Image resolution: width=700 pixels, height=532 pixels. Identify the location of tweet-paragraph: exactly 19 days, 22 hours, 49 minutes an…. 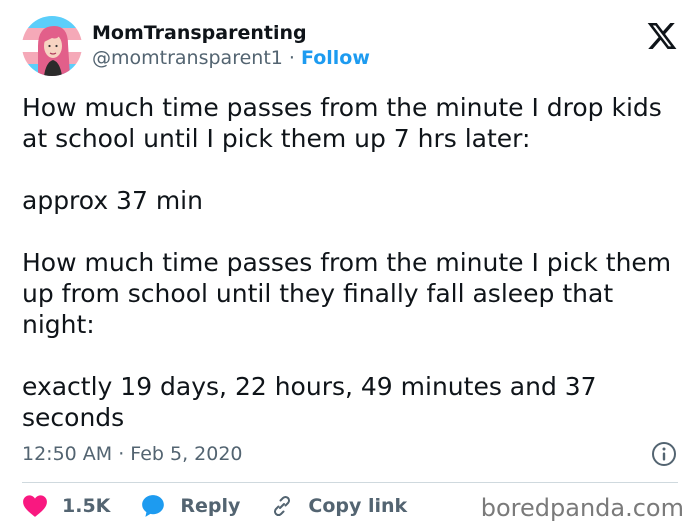
(309, 402).